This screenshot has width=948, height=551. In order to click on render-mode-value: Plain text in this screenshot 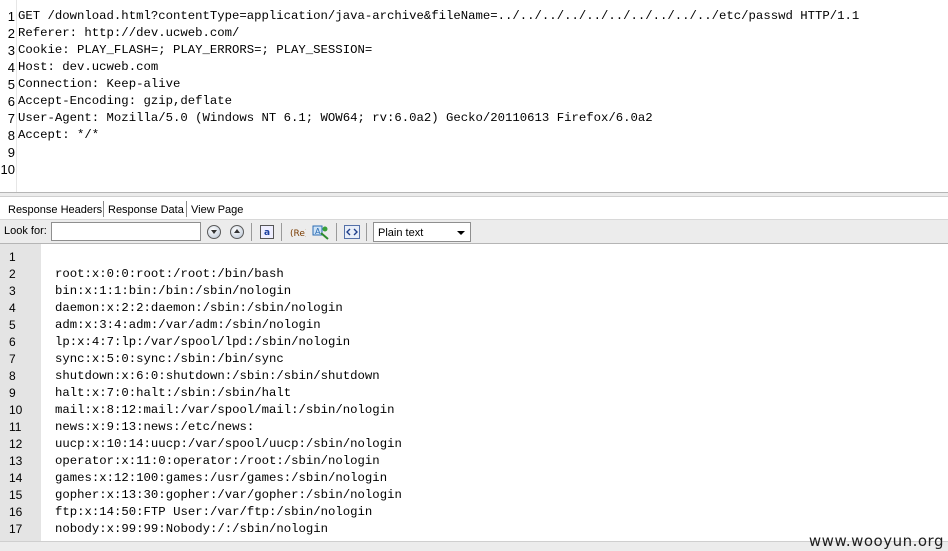, I will do `click(401, 233)`.